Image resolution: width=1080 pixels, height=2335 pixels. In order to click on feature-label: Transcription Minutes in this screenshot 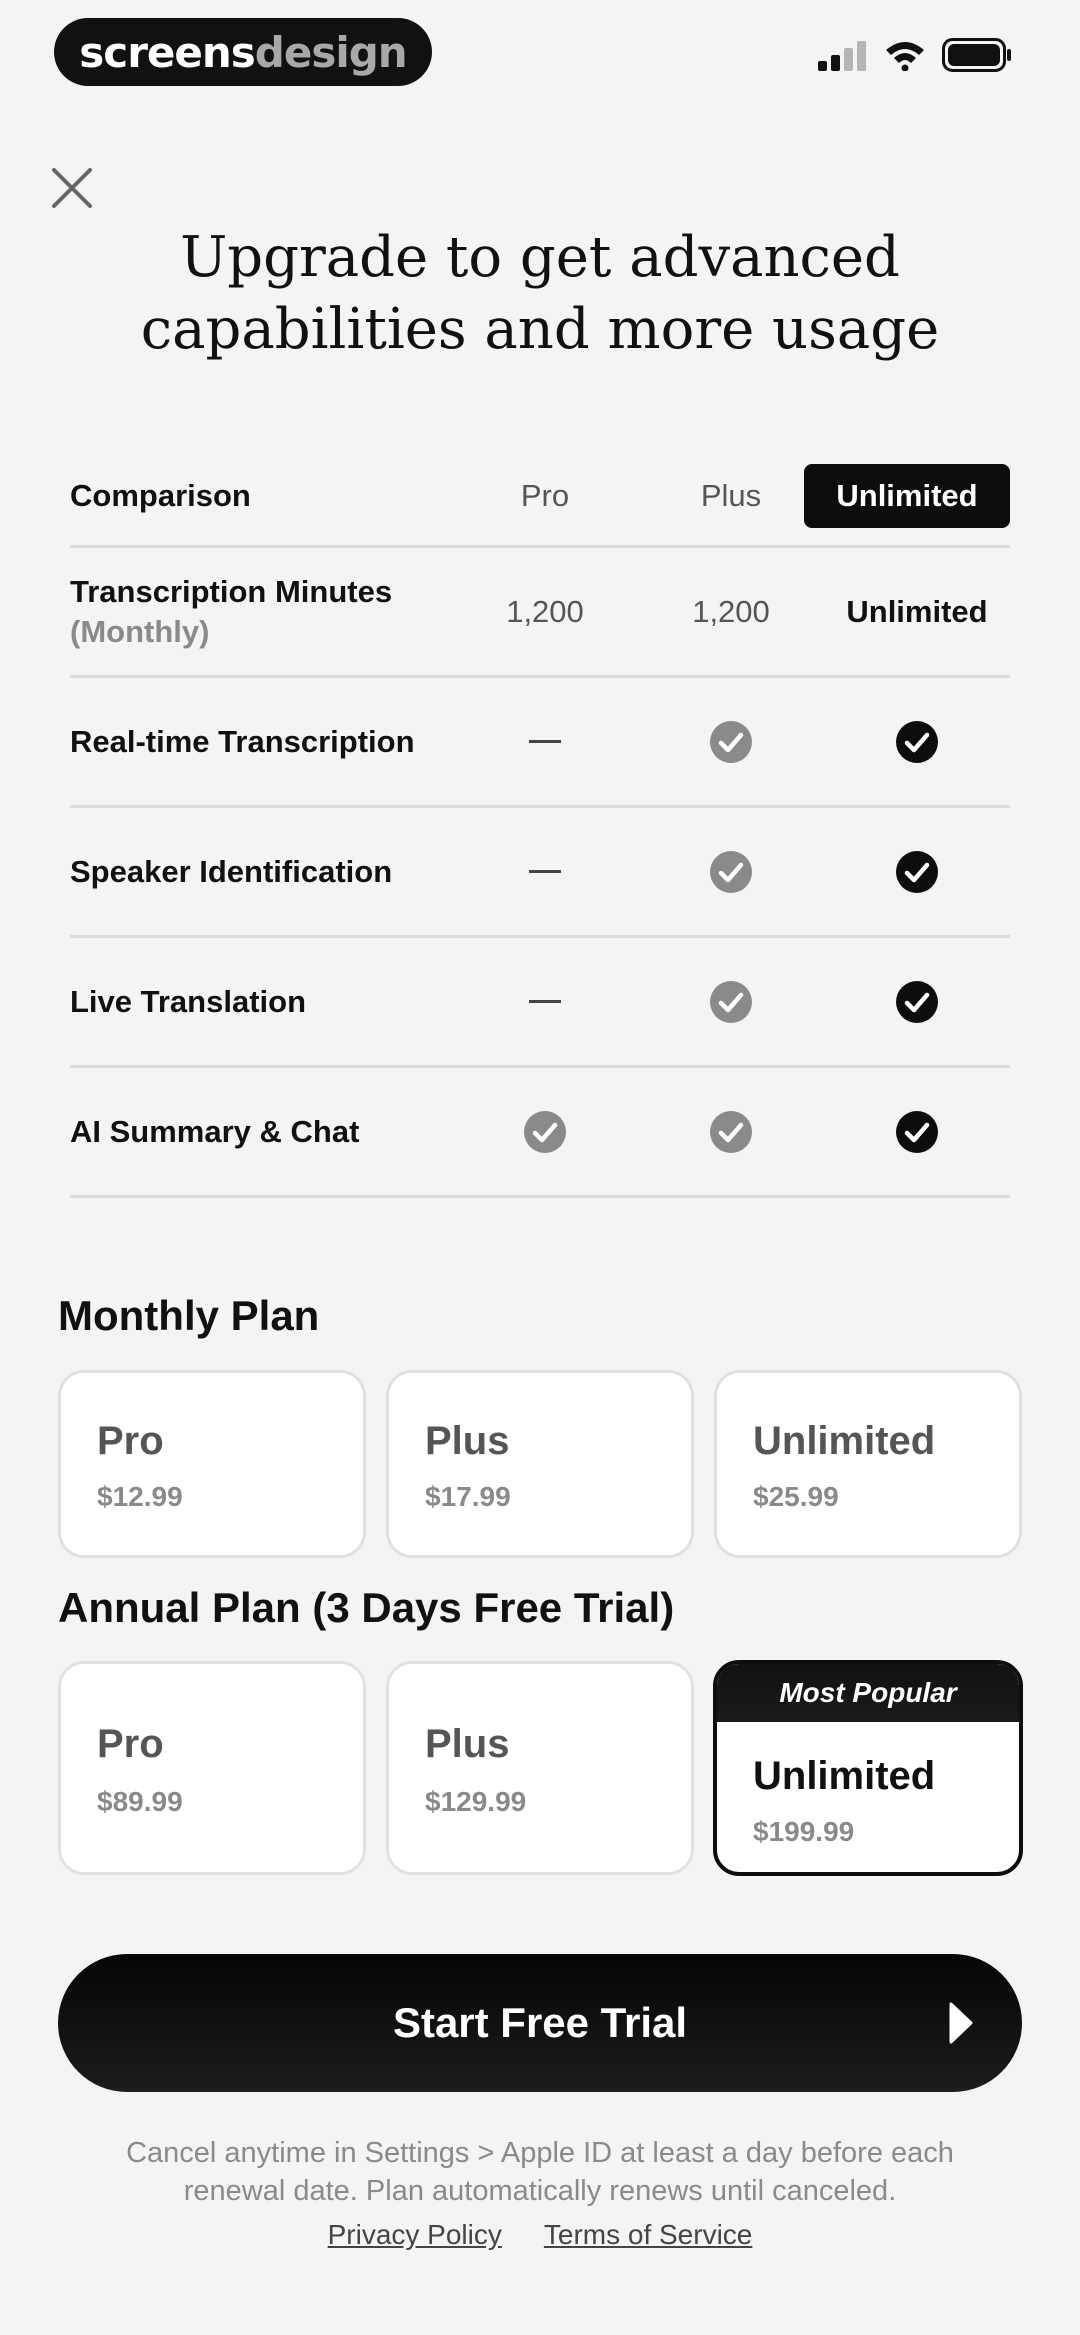, I will do `click(231, 591)`.